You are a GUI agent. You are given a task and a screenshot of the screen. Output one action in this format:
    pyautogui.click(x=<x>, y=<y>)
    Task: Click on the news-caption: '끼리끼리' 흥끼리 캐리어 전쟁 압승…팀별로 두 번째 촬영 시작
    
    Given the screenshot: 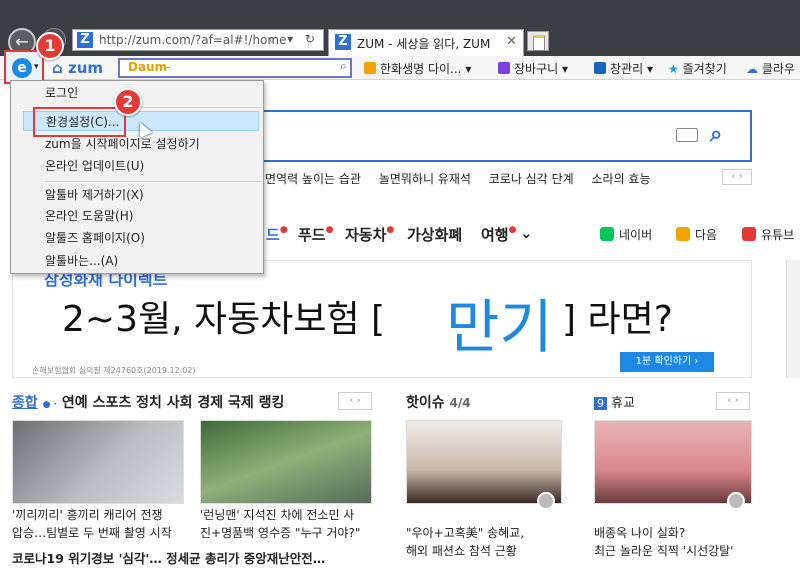 What is the action you would take?
    pyautogui.click(x=92, y=524)
    